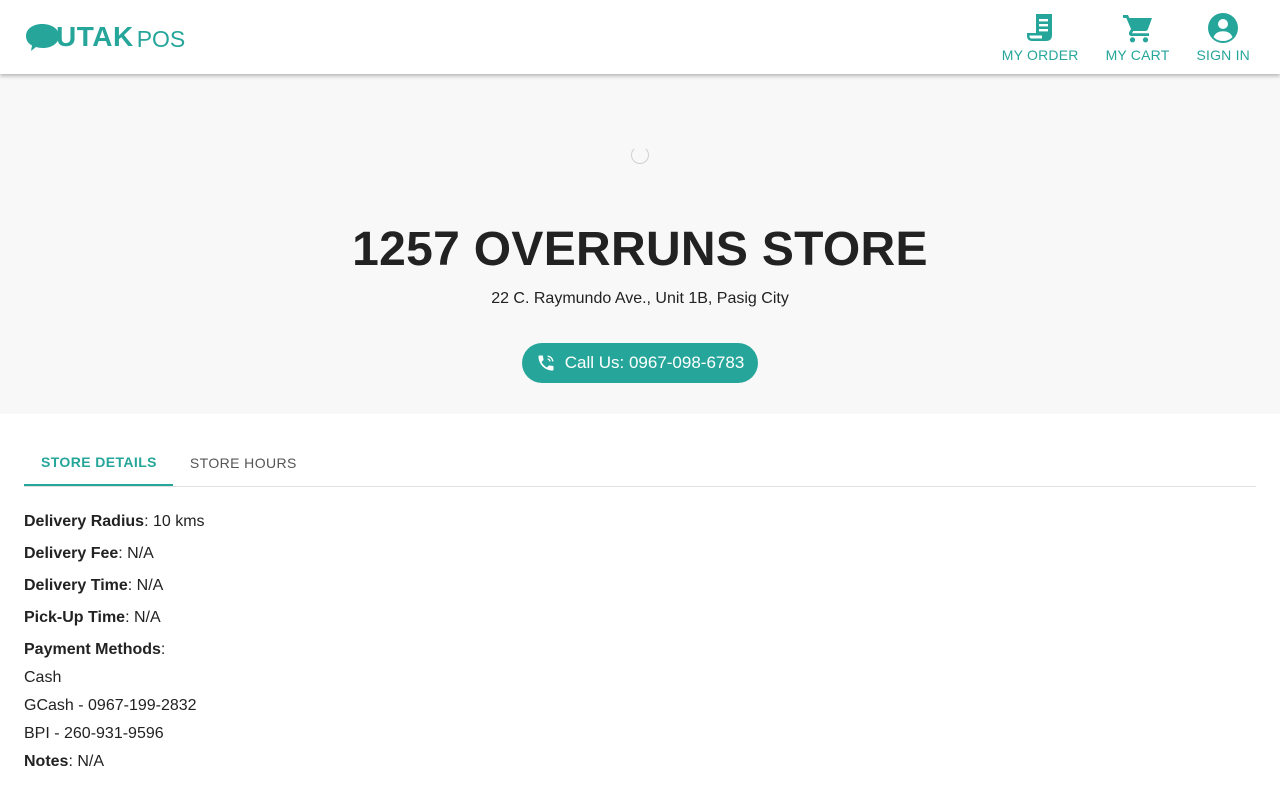 This screenshot has width=1280, height=800. I want to click on notes-value: : N/A, so click(86, 761).